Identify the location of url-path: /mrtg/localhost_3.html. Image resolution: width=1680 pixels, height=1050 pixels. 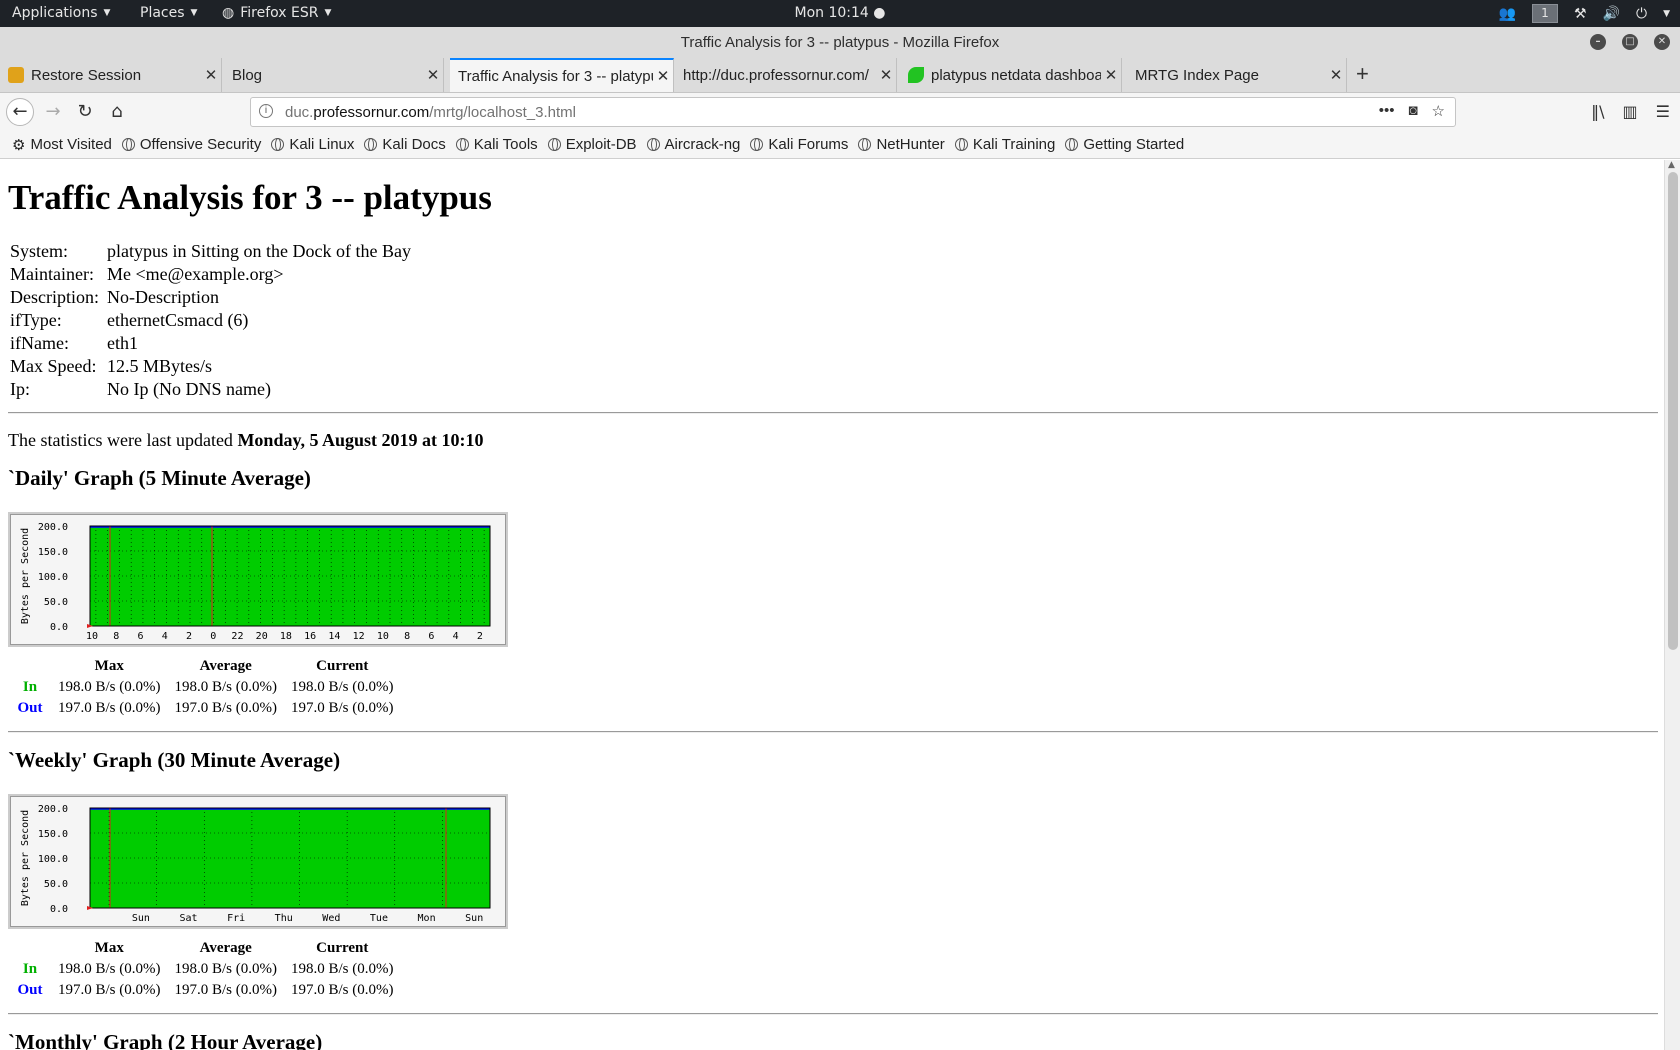
(502, 112).